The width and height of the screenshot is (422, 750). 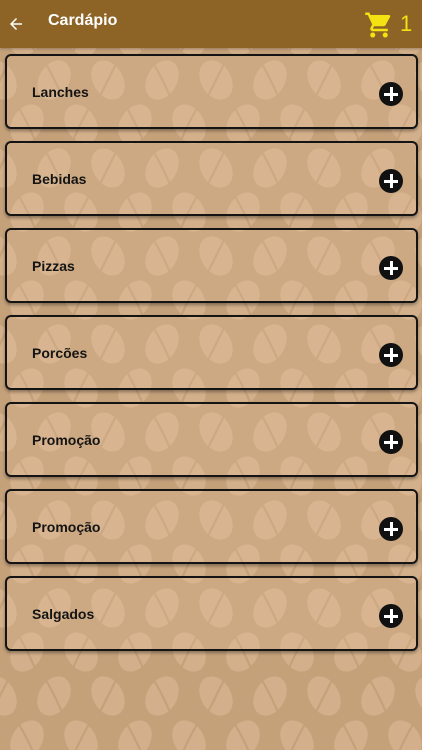 I want to click on category-card-promocao: Promoção, so click(x=211, y=439).